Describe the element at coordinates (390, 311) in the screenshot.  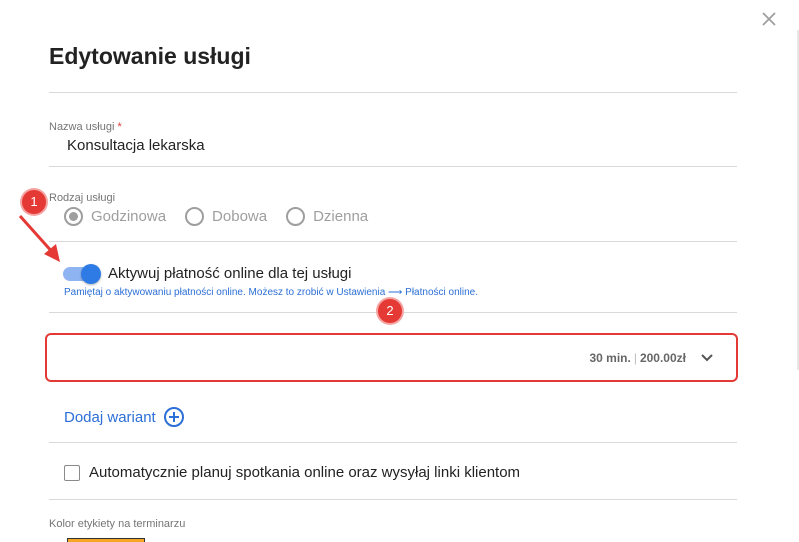
I see `annotation-badge-2: 2` at that location.